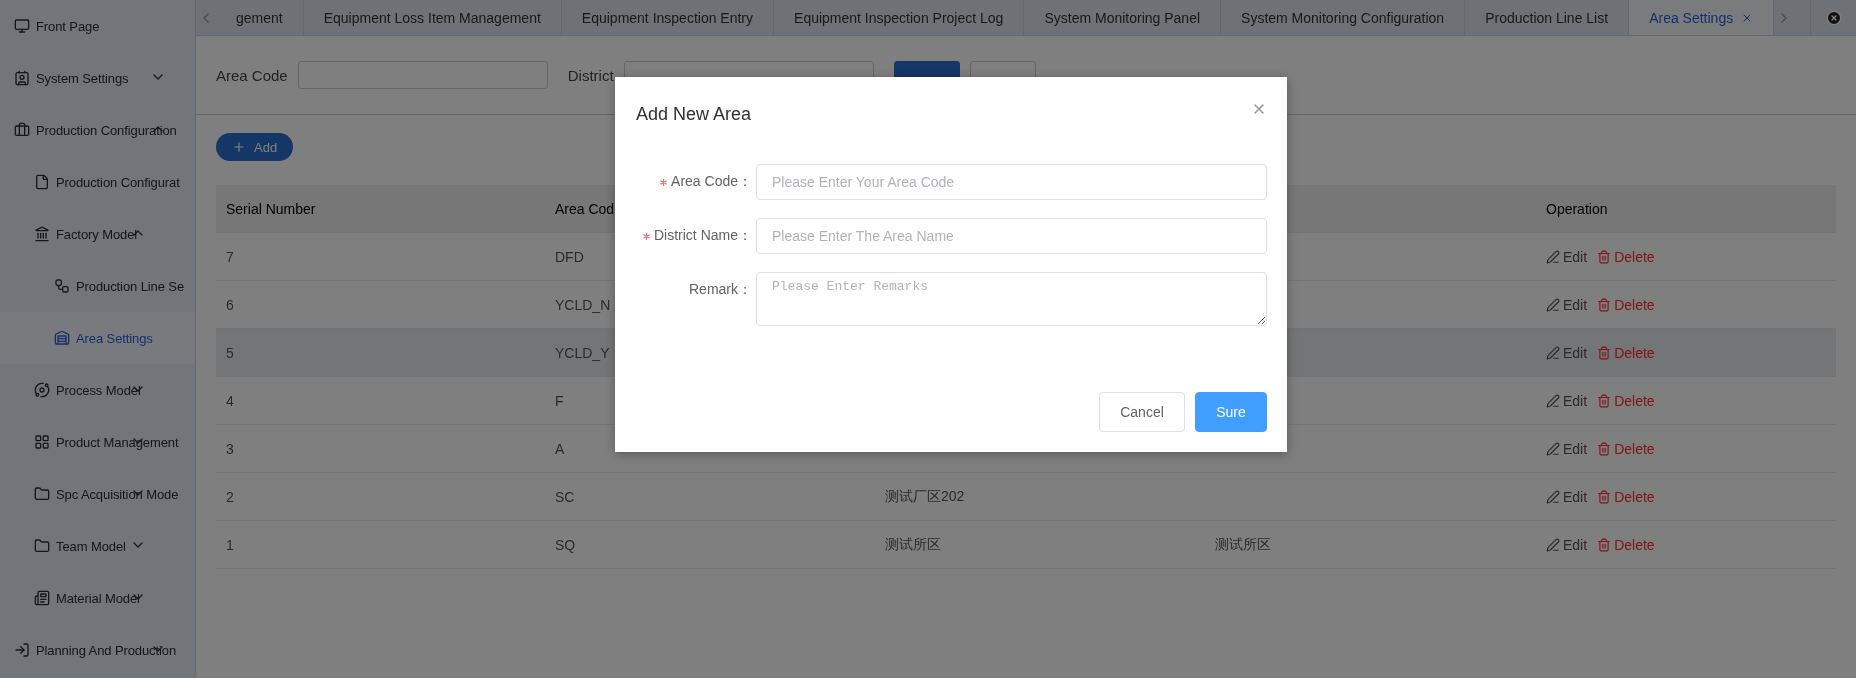  I want to click on table-cell-text: SC, so click(565, 496).